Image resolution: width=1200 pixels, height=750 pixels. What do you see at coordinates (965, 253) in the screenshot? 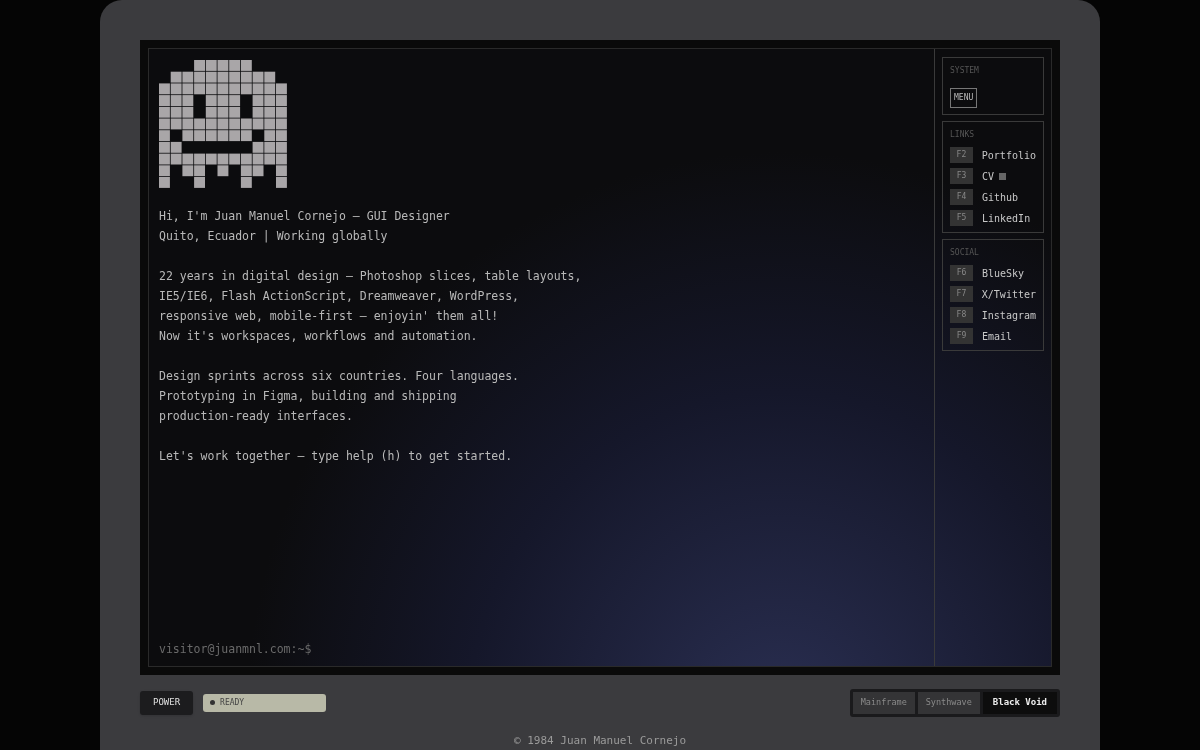
I see `panel-title: SOCIAL` at bounding box center [965, 253].